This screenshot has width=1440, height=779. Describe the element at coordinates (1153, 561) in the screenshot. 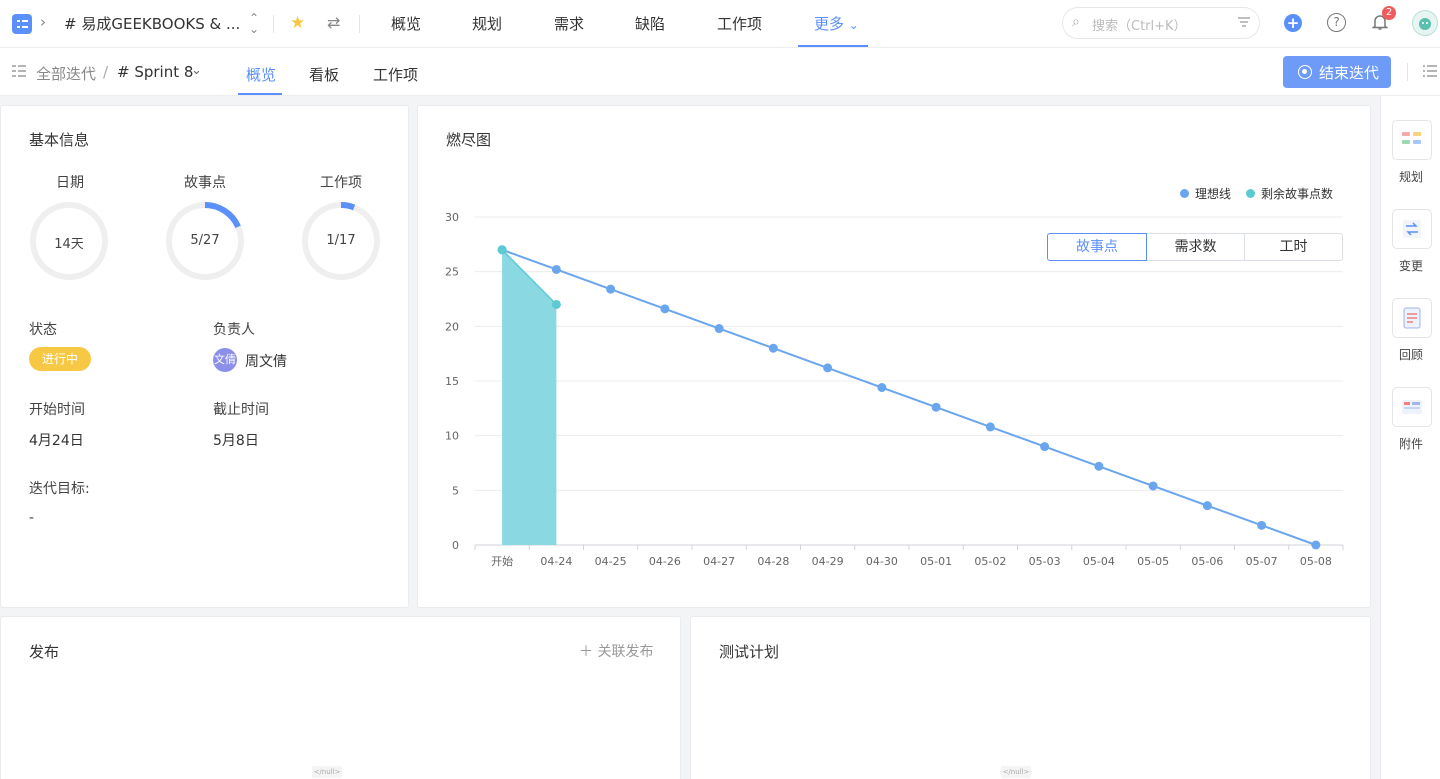

I see `x-tick-label: 05-05` at that location.